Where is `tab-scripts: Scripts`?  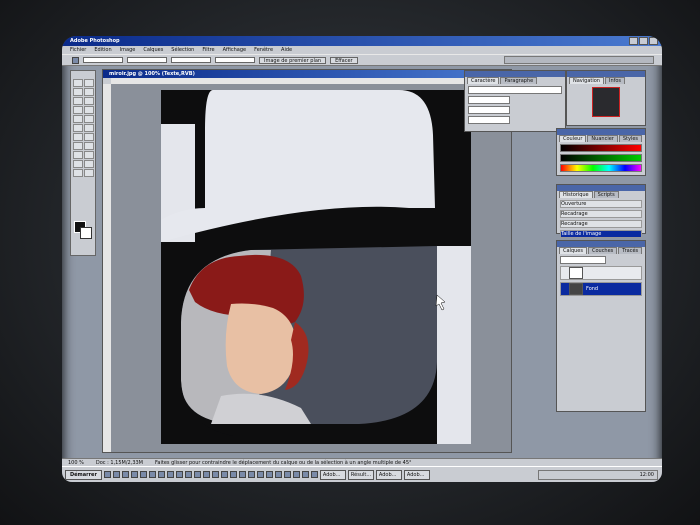
tab-scripts: Scripts is located at coordinates (606, 194).